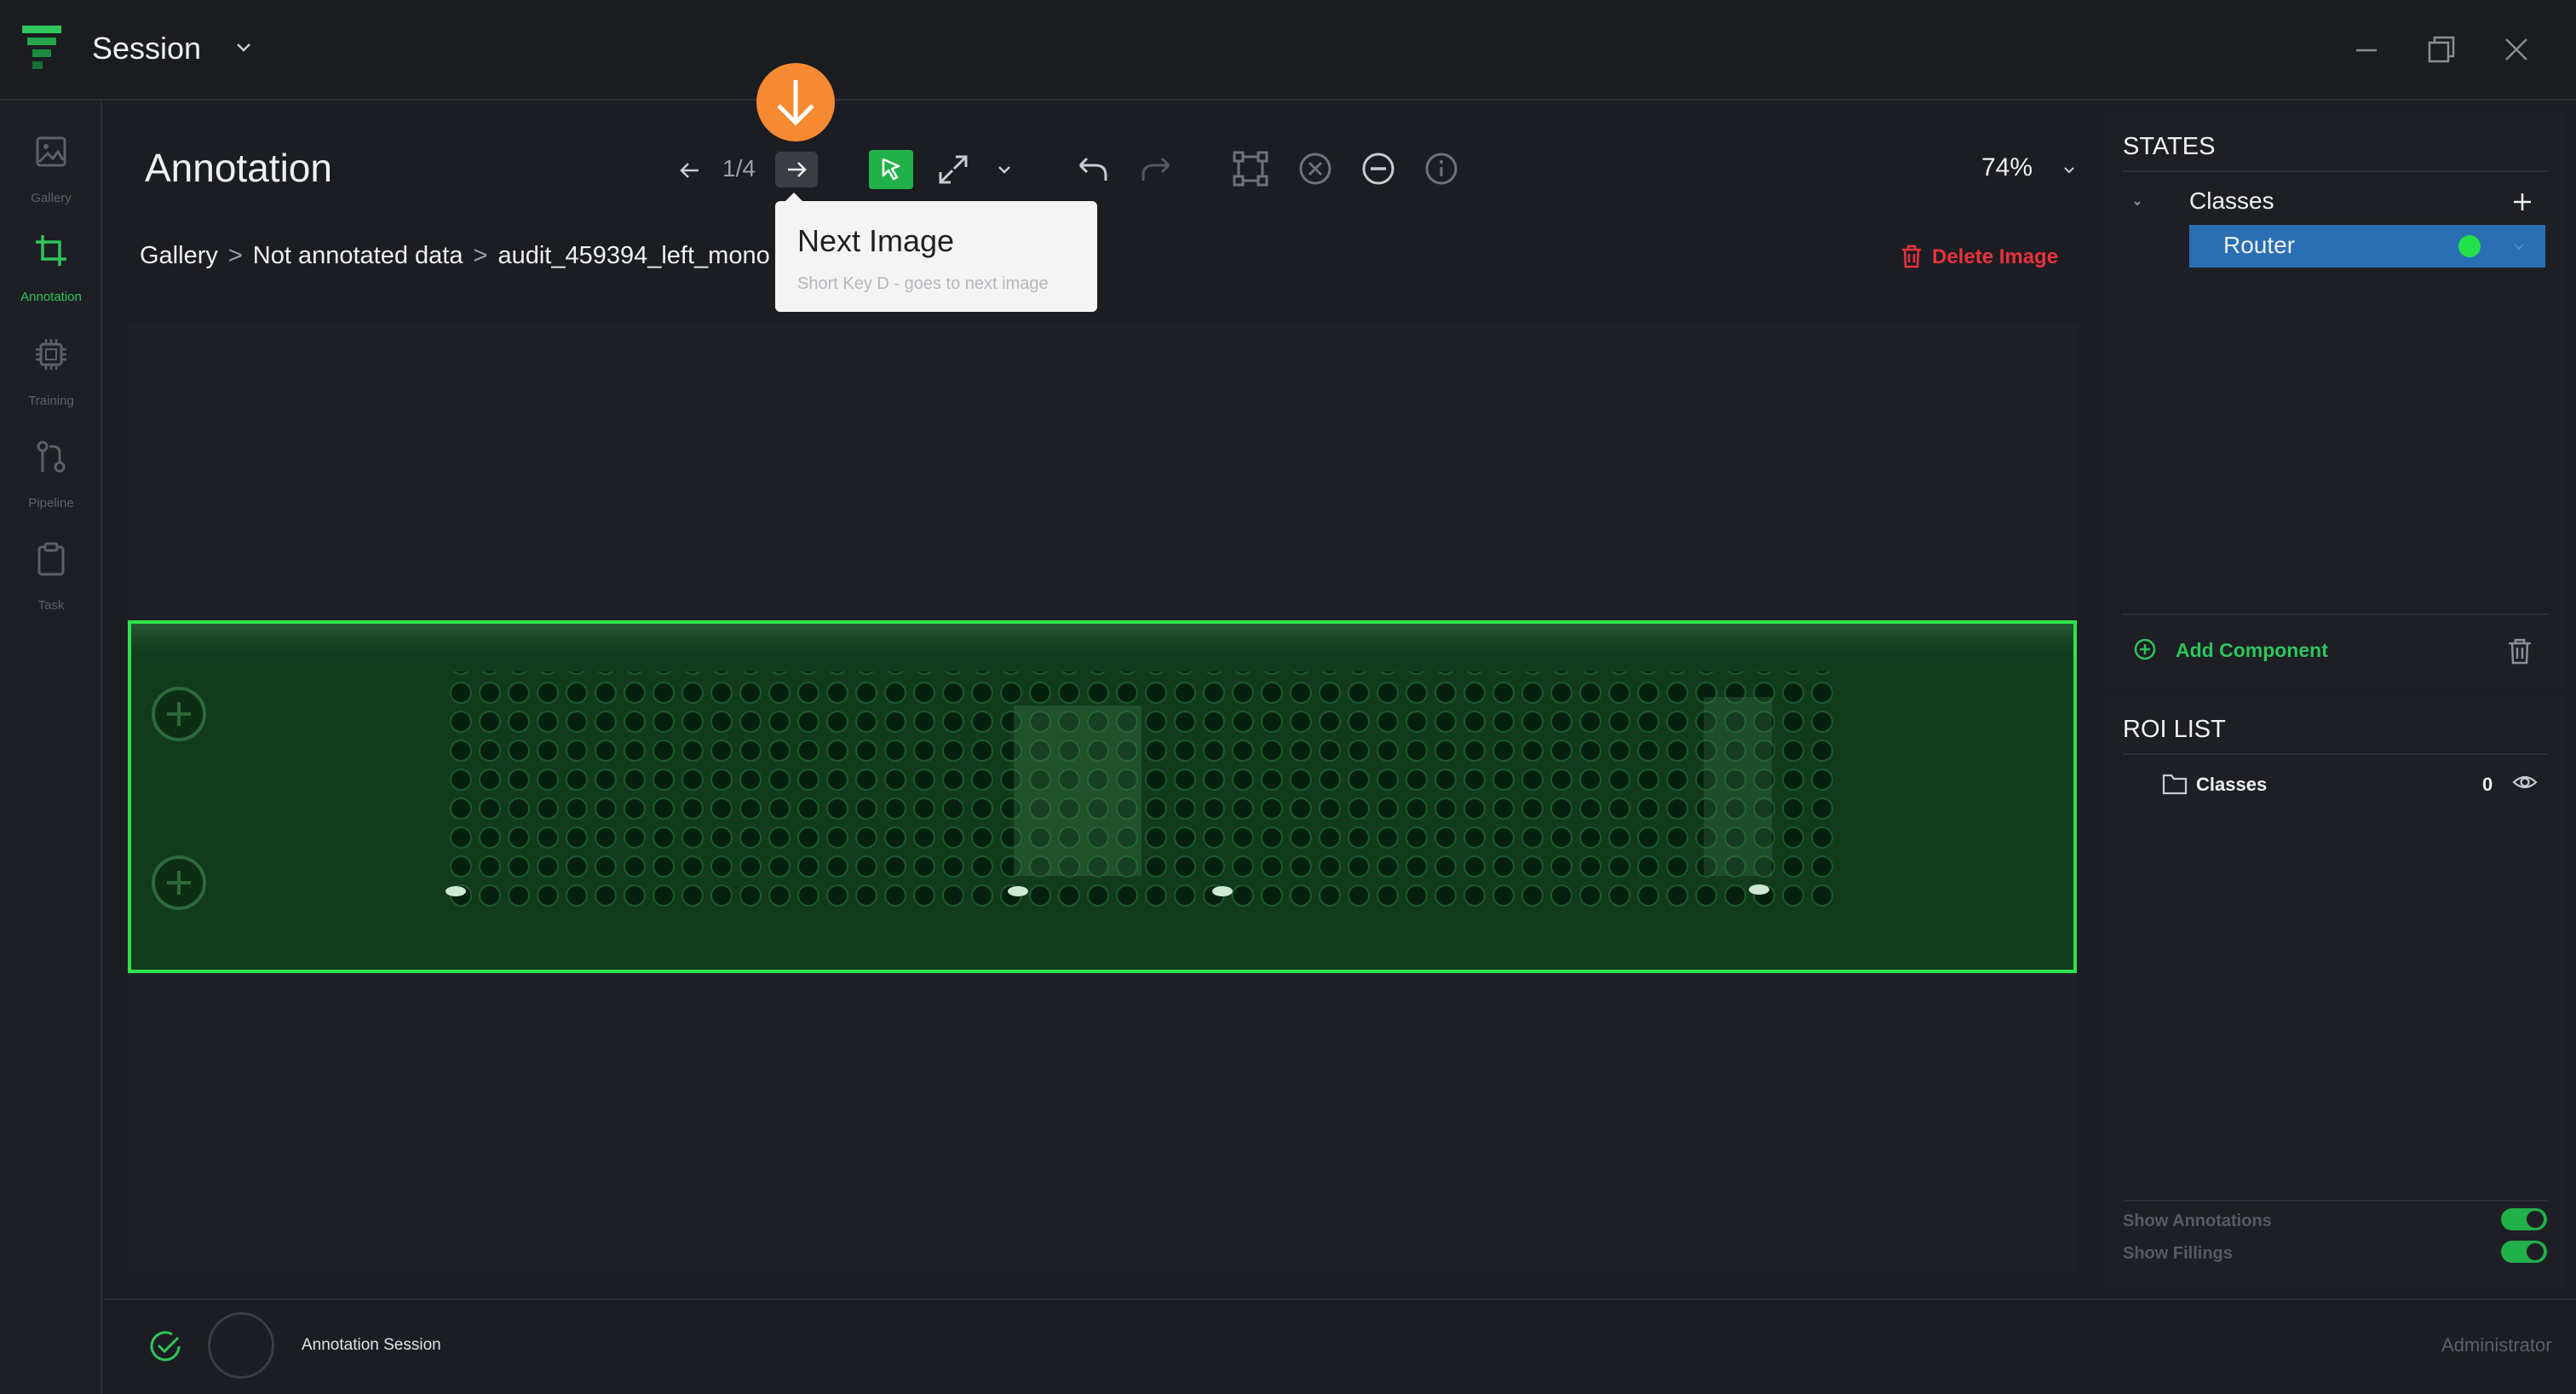 The width and height of the screenshot is (2576, 1394). I want to click on plus-icon, so click(2523, 201).